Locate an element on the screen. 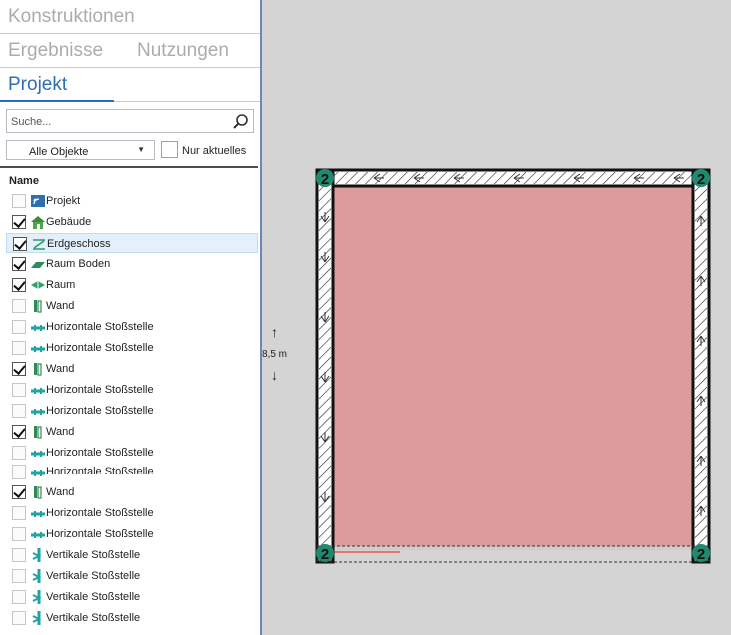  tab-row-1: Konstruktionen is located at coordinates (130, 17).